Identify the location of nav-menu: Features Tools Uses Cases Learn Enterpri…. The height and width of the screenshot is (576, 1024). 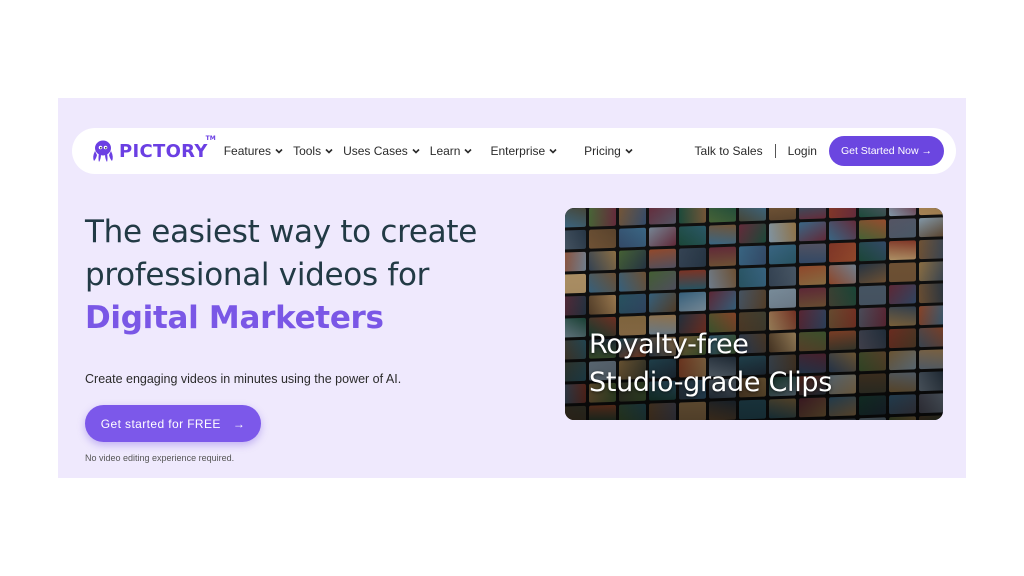
(428, 151).